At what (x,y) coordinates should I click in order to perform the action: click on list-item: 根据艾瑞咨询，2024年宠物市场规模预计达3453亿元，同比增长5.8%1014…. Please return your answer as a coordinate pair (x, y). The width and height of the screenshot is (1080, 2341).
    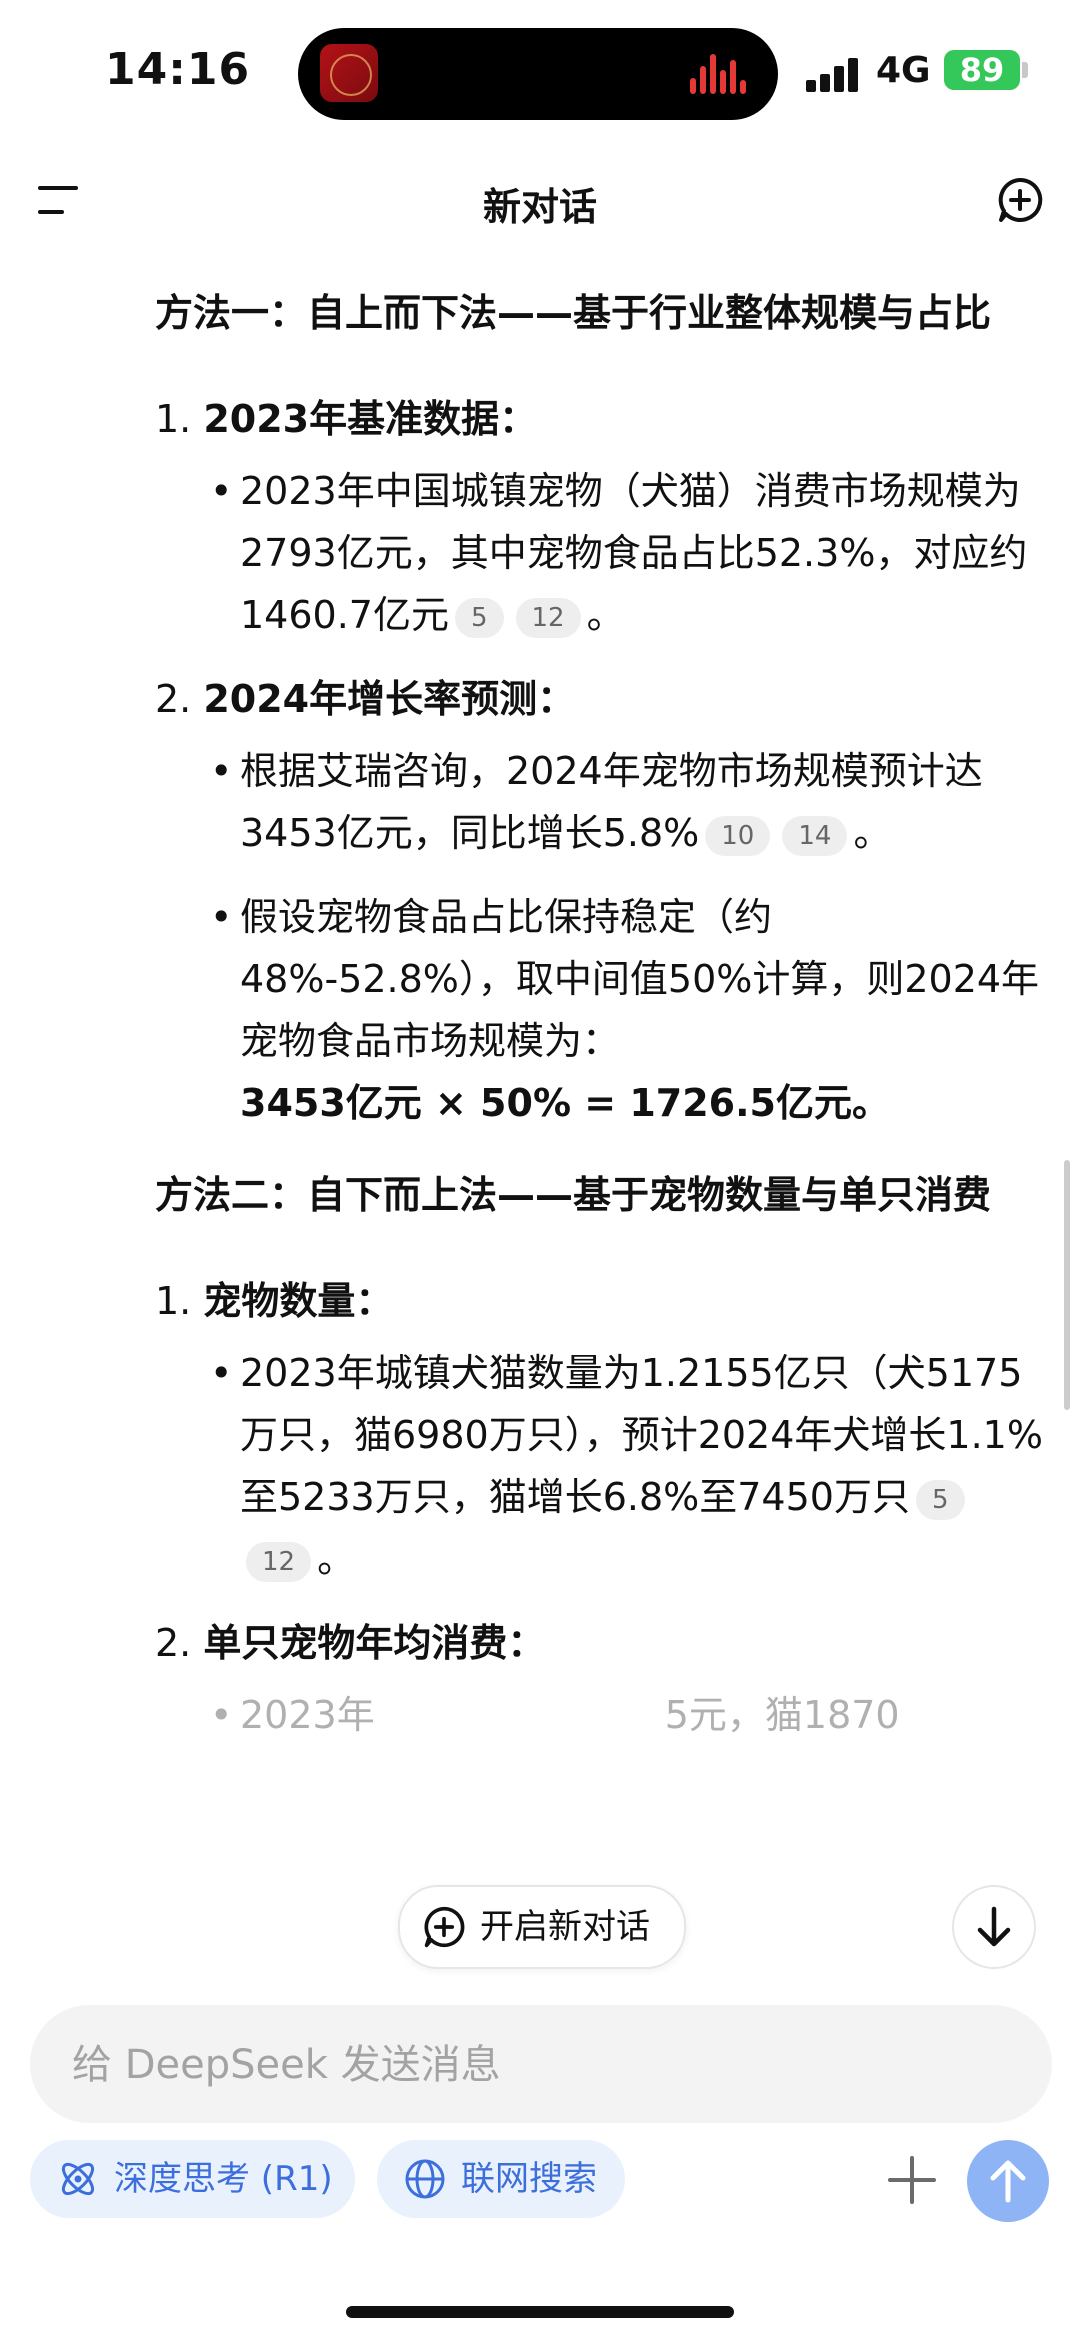
    Looking at the image, I should click on (600, 802).